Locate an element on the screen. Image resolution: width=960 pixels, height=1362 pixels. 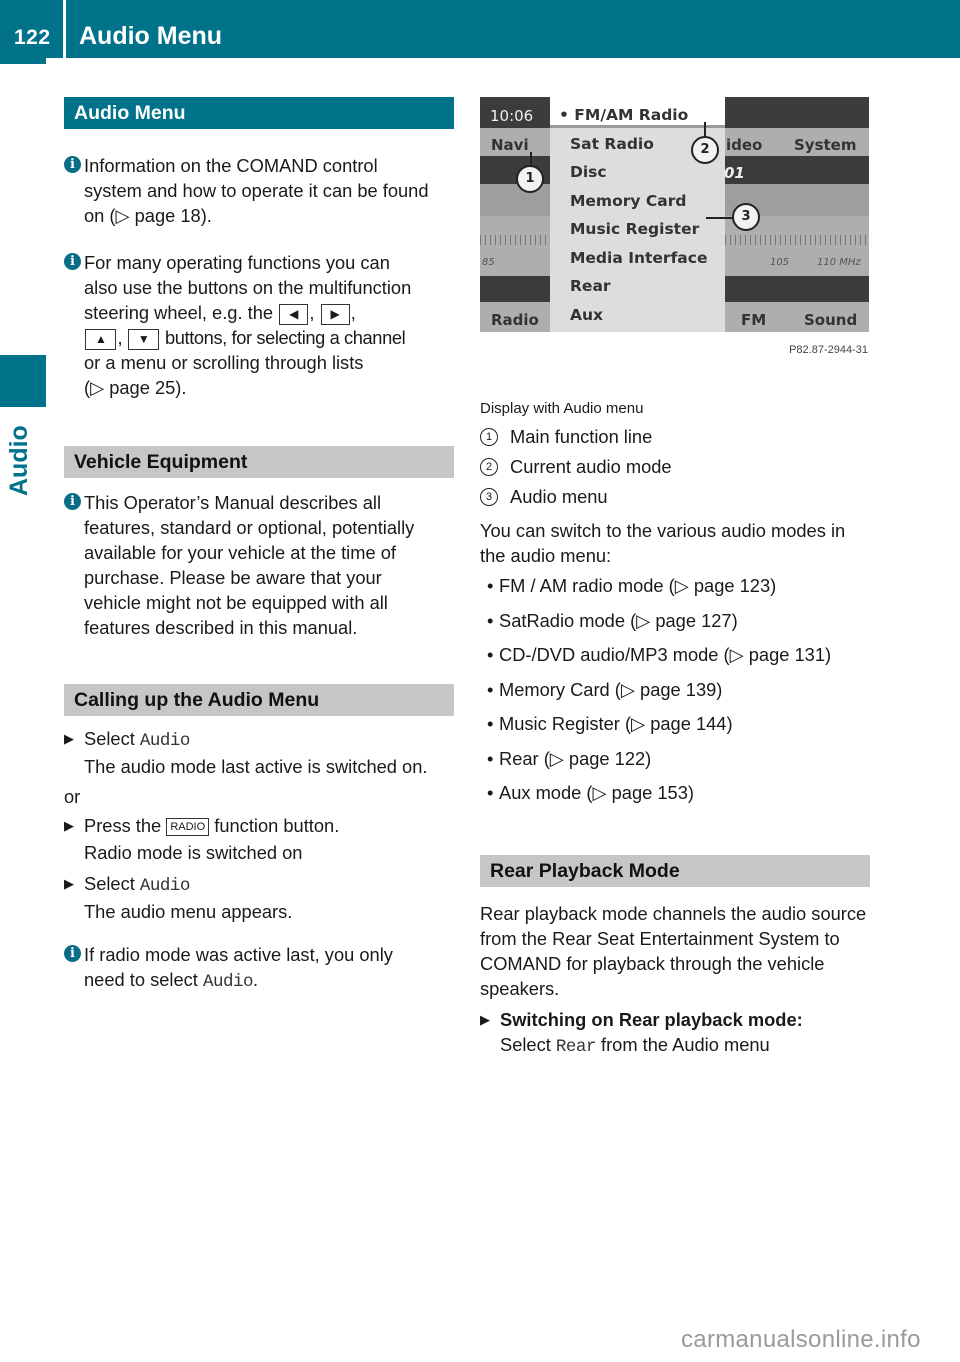
or-separator: or is located at coordinates (72, 796).